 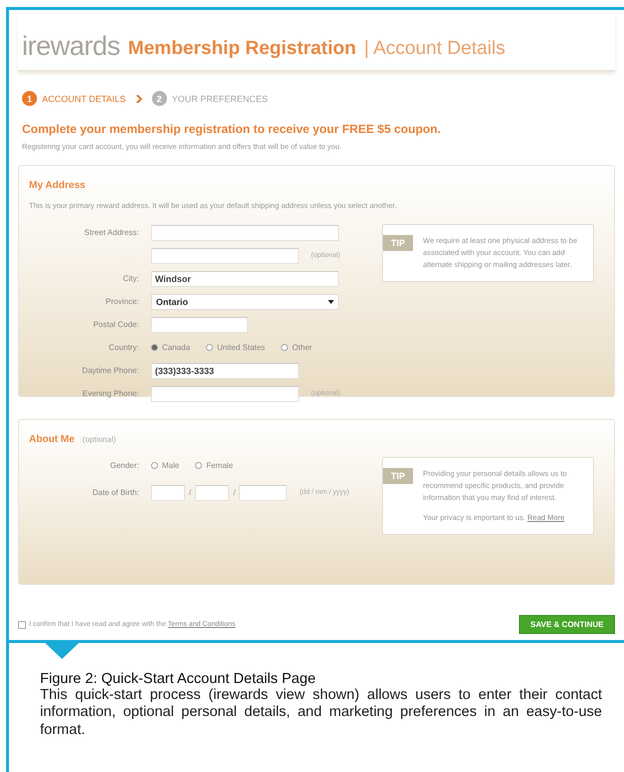 I want to click on year-field, so click(x=263, y=492).